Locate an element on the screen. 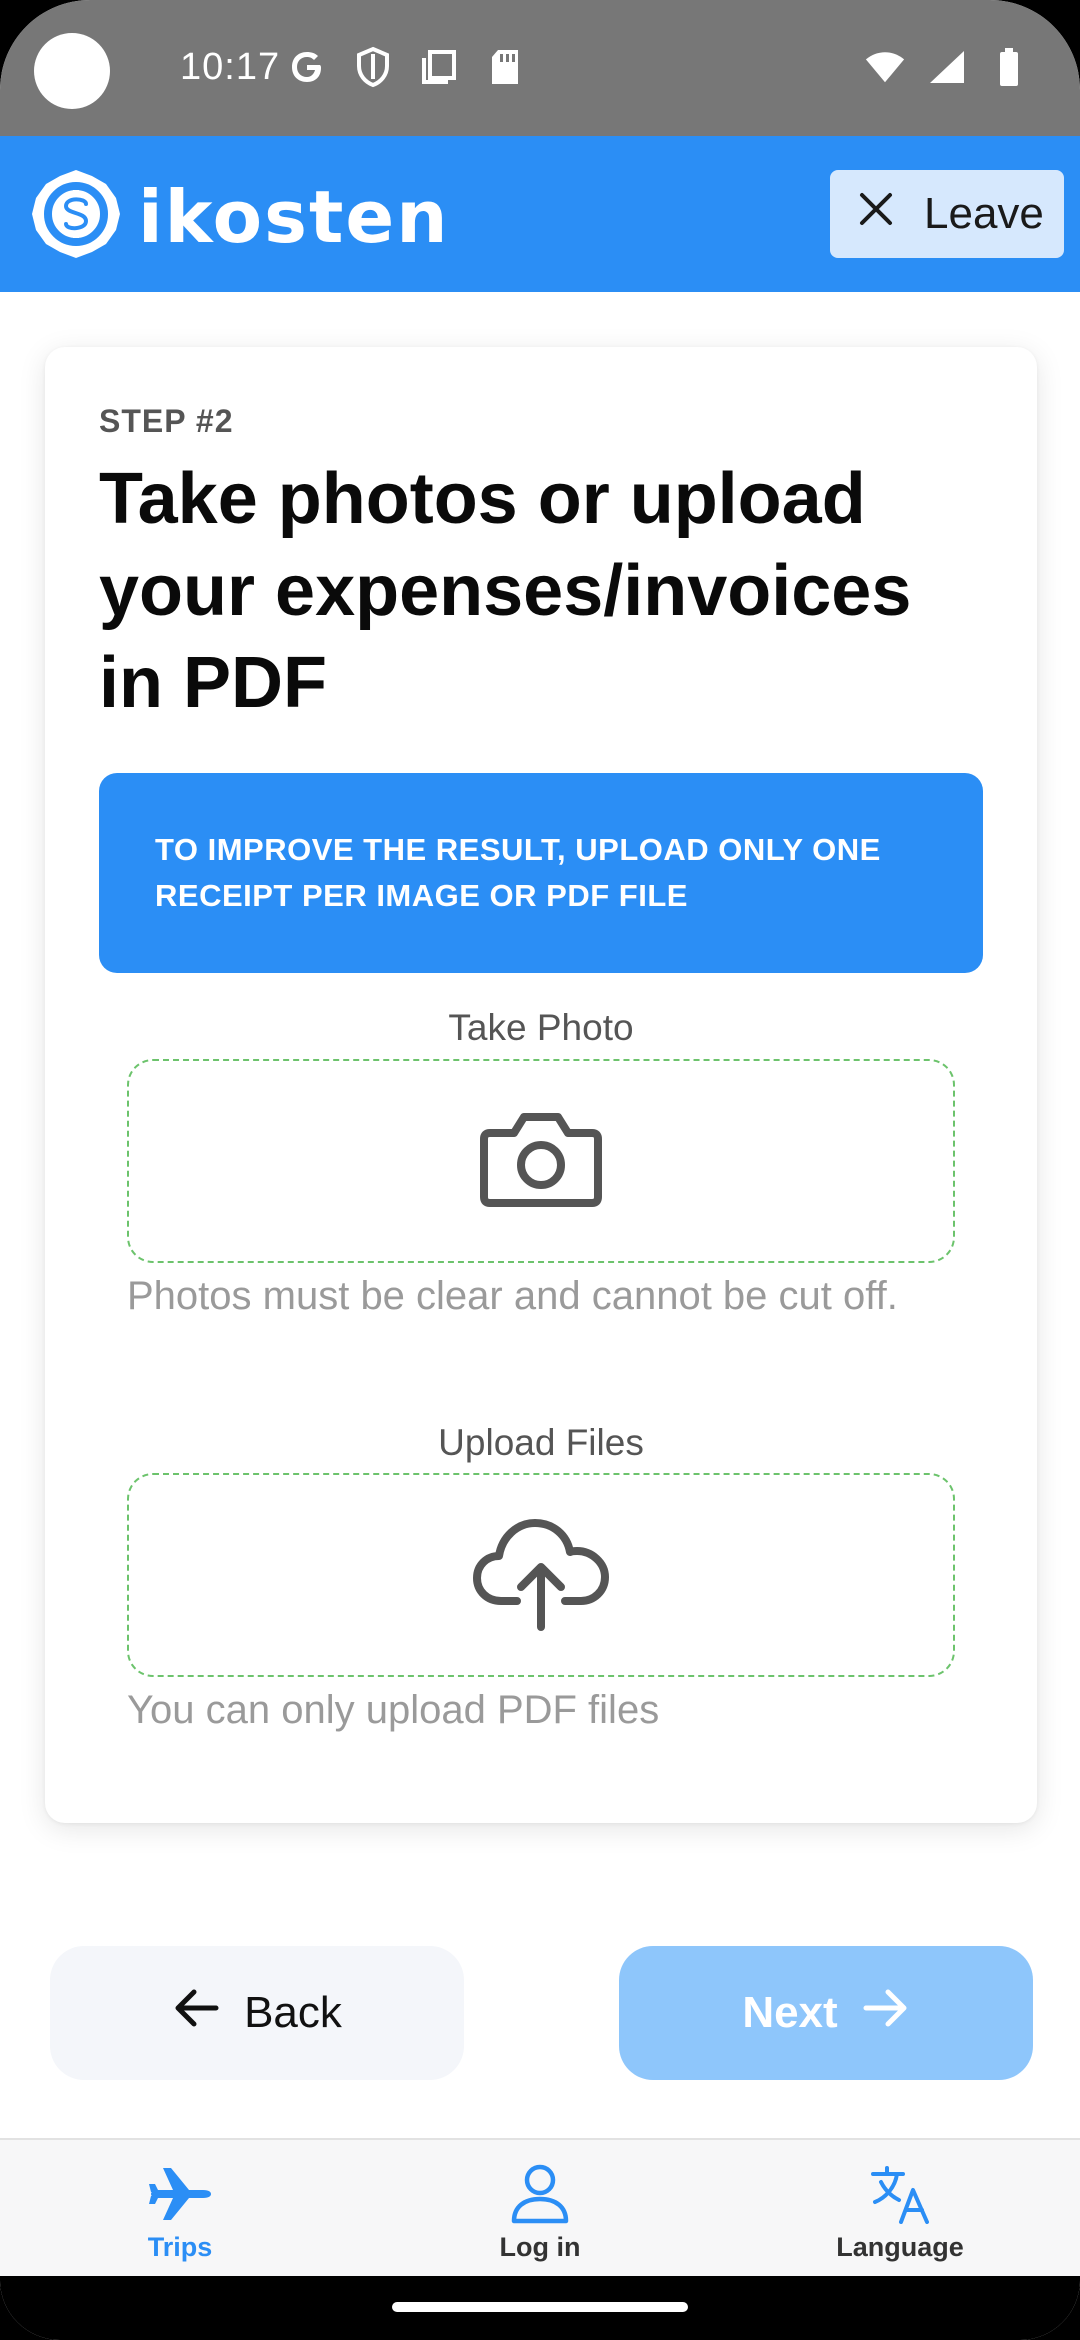 This screenshot has height=2340, width=1080. ikosten-logo: ikosten is located at coordinates (238, 216).